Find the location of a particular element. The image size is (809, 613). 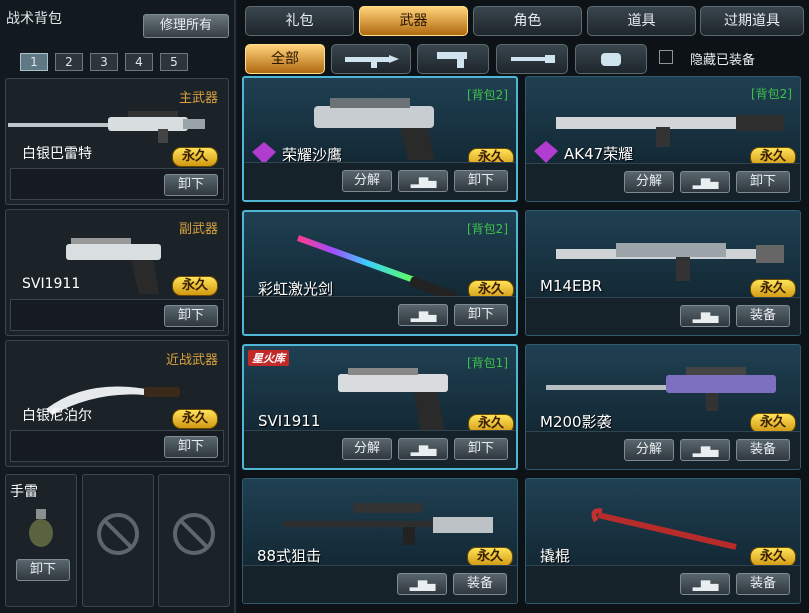

tab-weapons: 武器 is located at coordinates (413, 21).